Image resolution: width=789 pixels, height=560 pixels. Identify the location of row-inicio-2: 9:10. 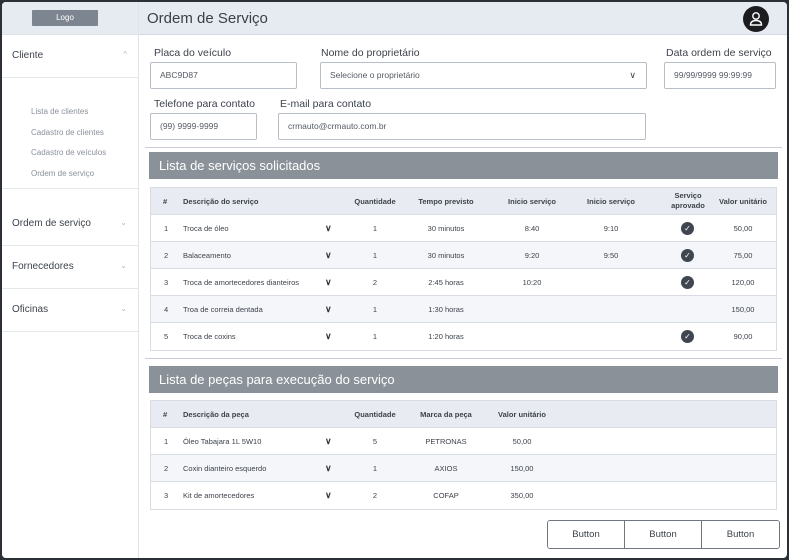
(611, 228).